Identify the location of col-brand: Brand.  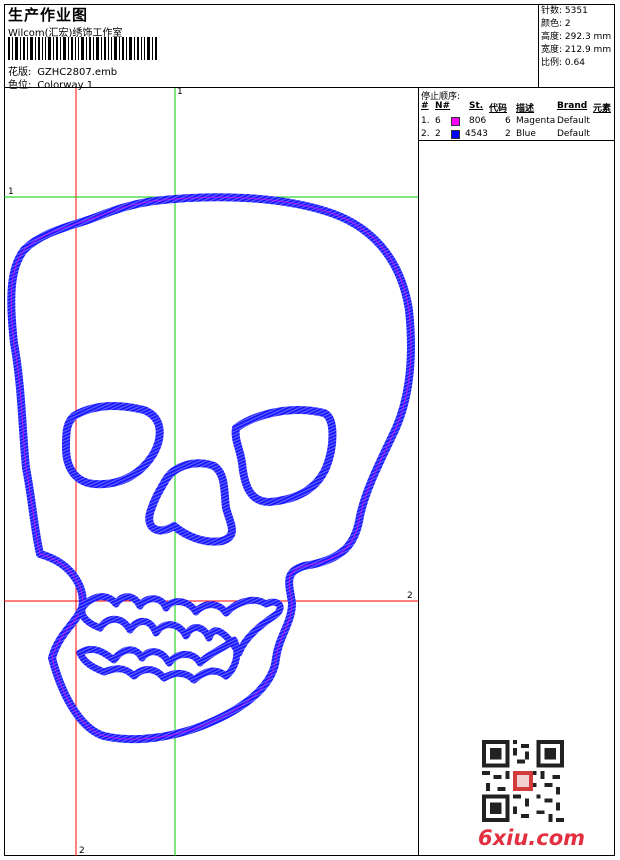
(572, 106).